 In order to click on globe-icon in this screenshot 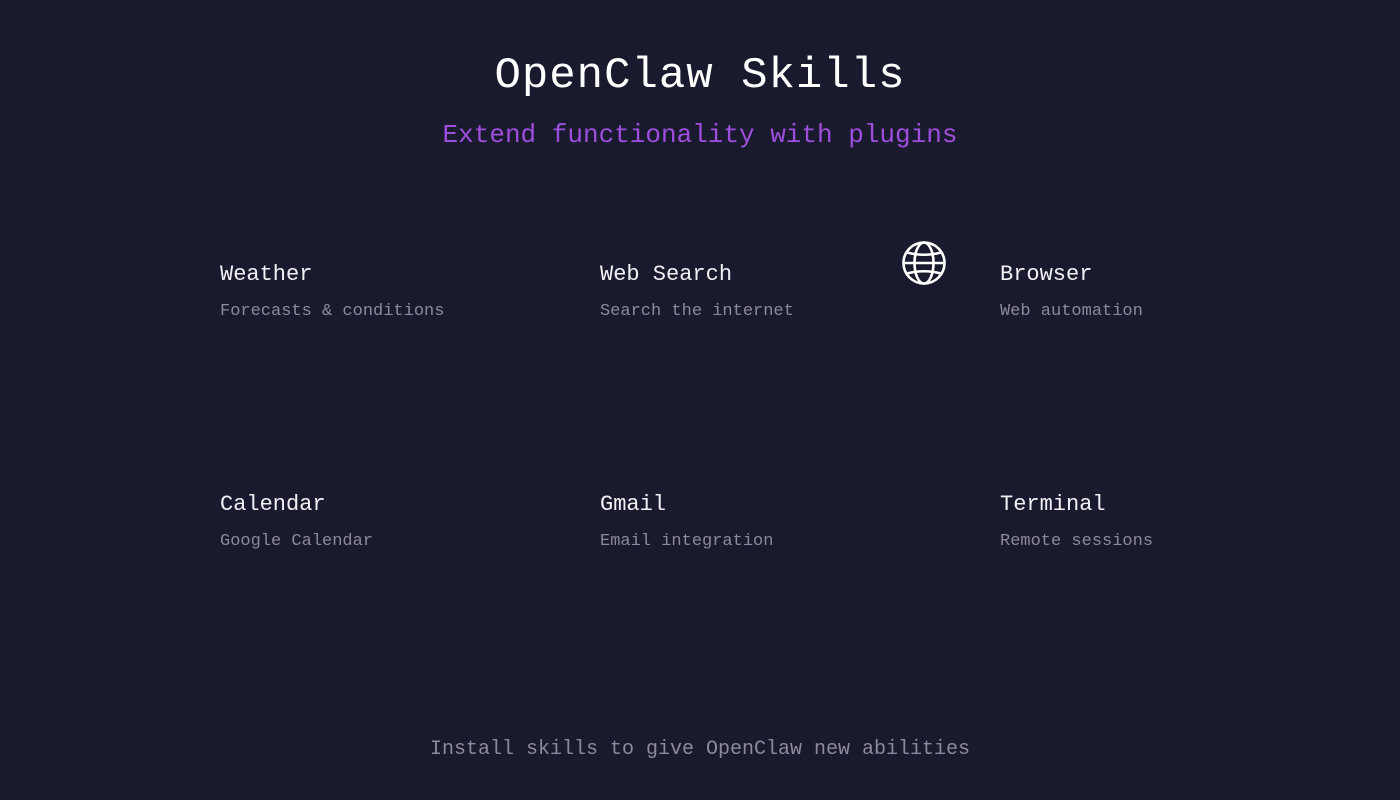, I will do `click(924, 263)`.